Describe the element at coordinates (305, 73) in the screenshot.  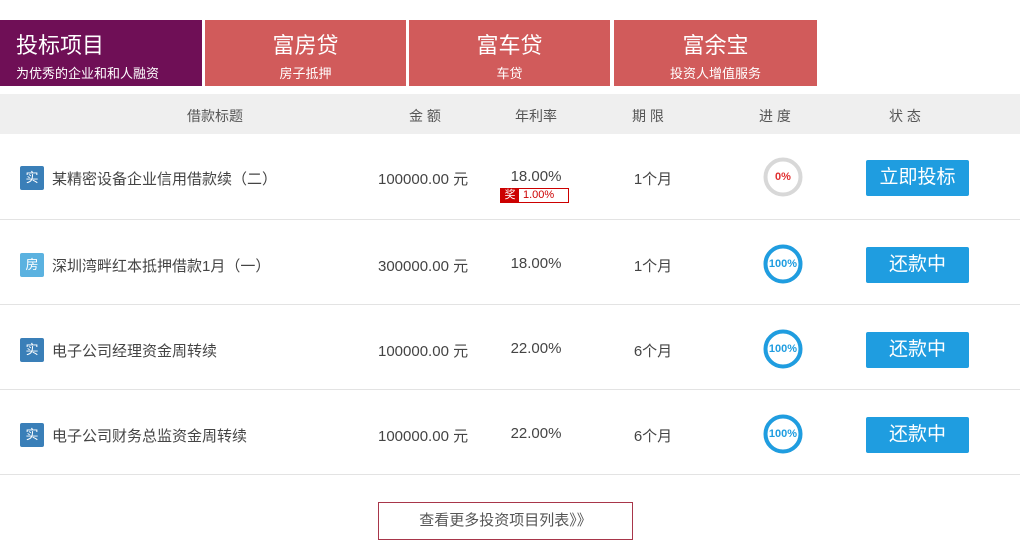
I see `tab-subtitle: 房子抵押` at that location.